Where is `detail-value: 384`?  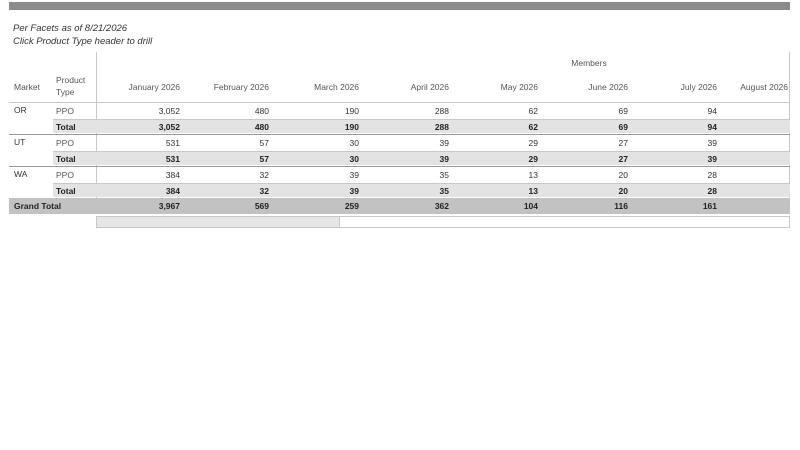
detail-value: 384 is located at coordinates (172, 175).